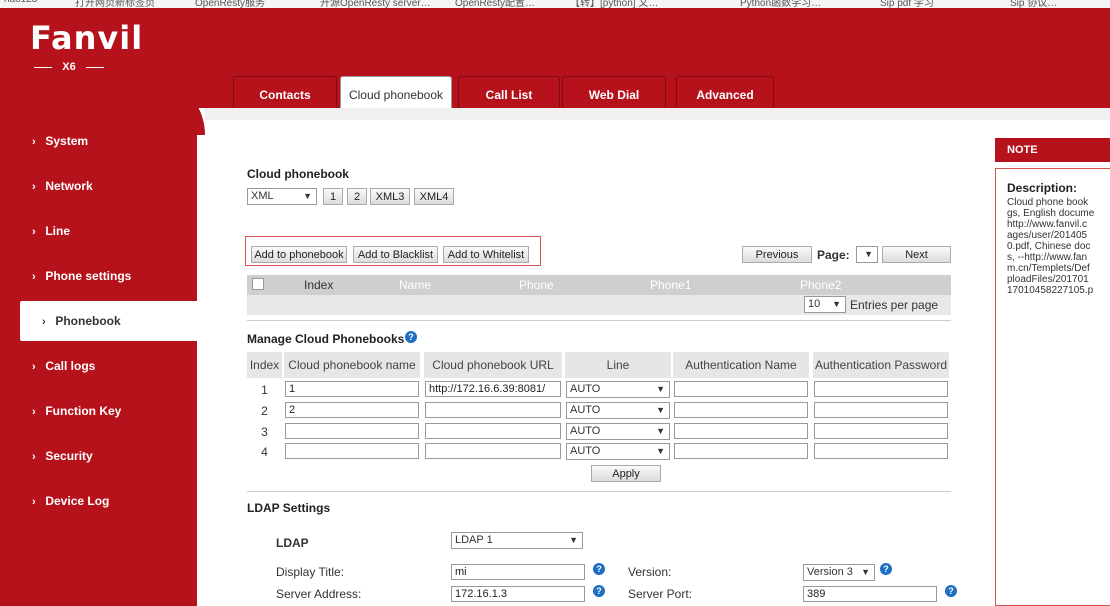  I want to click on tab-call-list: Call List, so click(509, 92).